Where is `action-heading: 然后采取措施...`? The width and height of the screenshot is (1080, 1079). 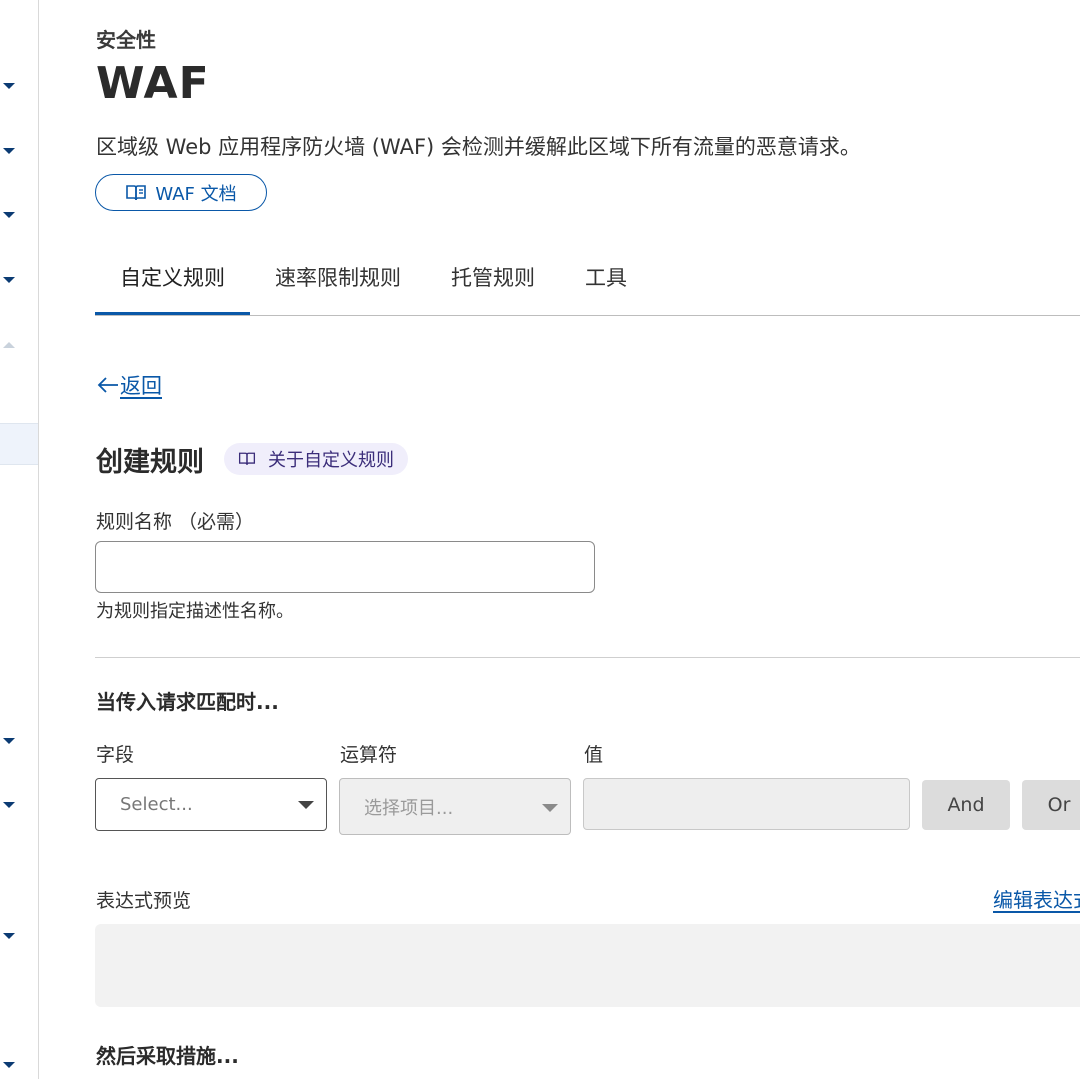 action-heading: 然后采取措施... is located at coordinates (167, 1056).